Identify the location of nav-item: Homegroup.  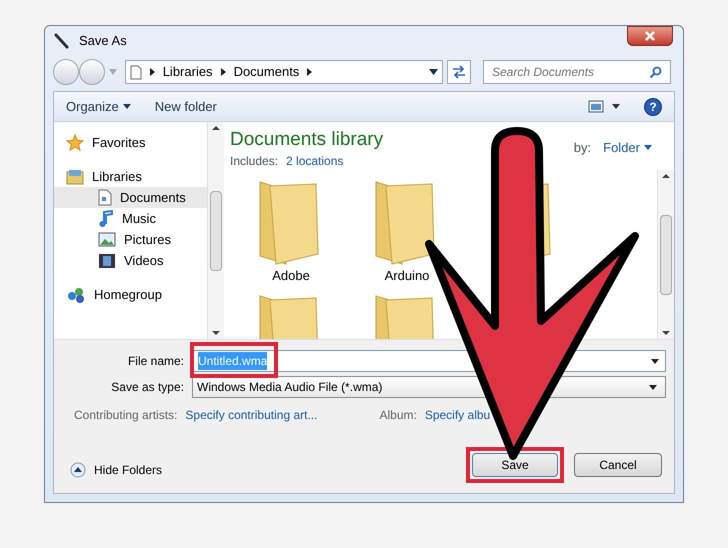
(130, 294).